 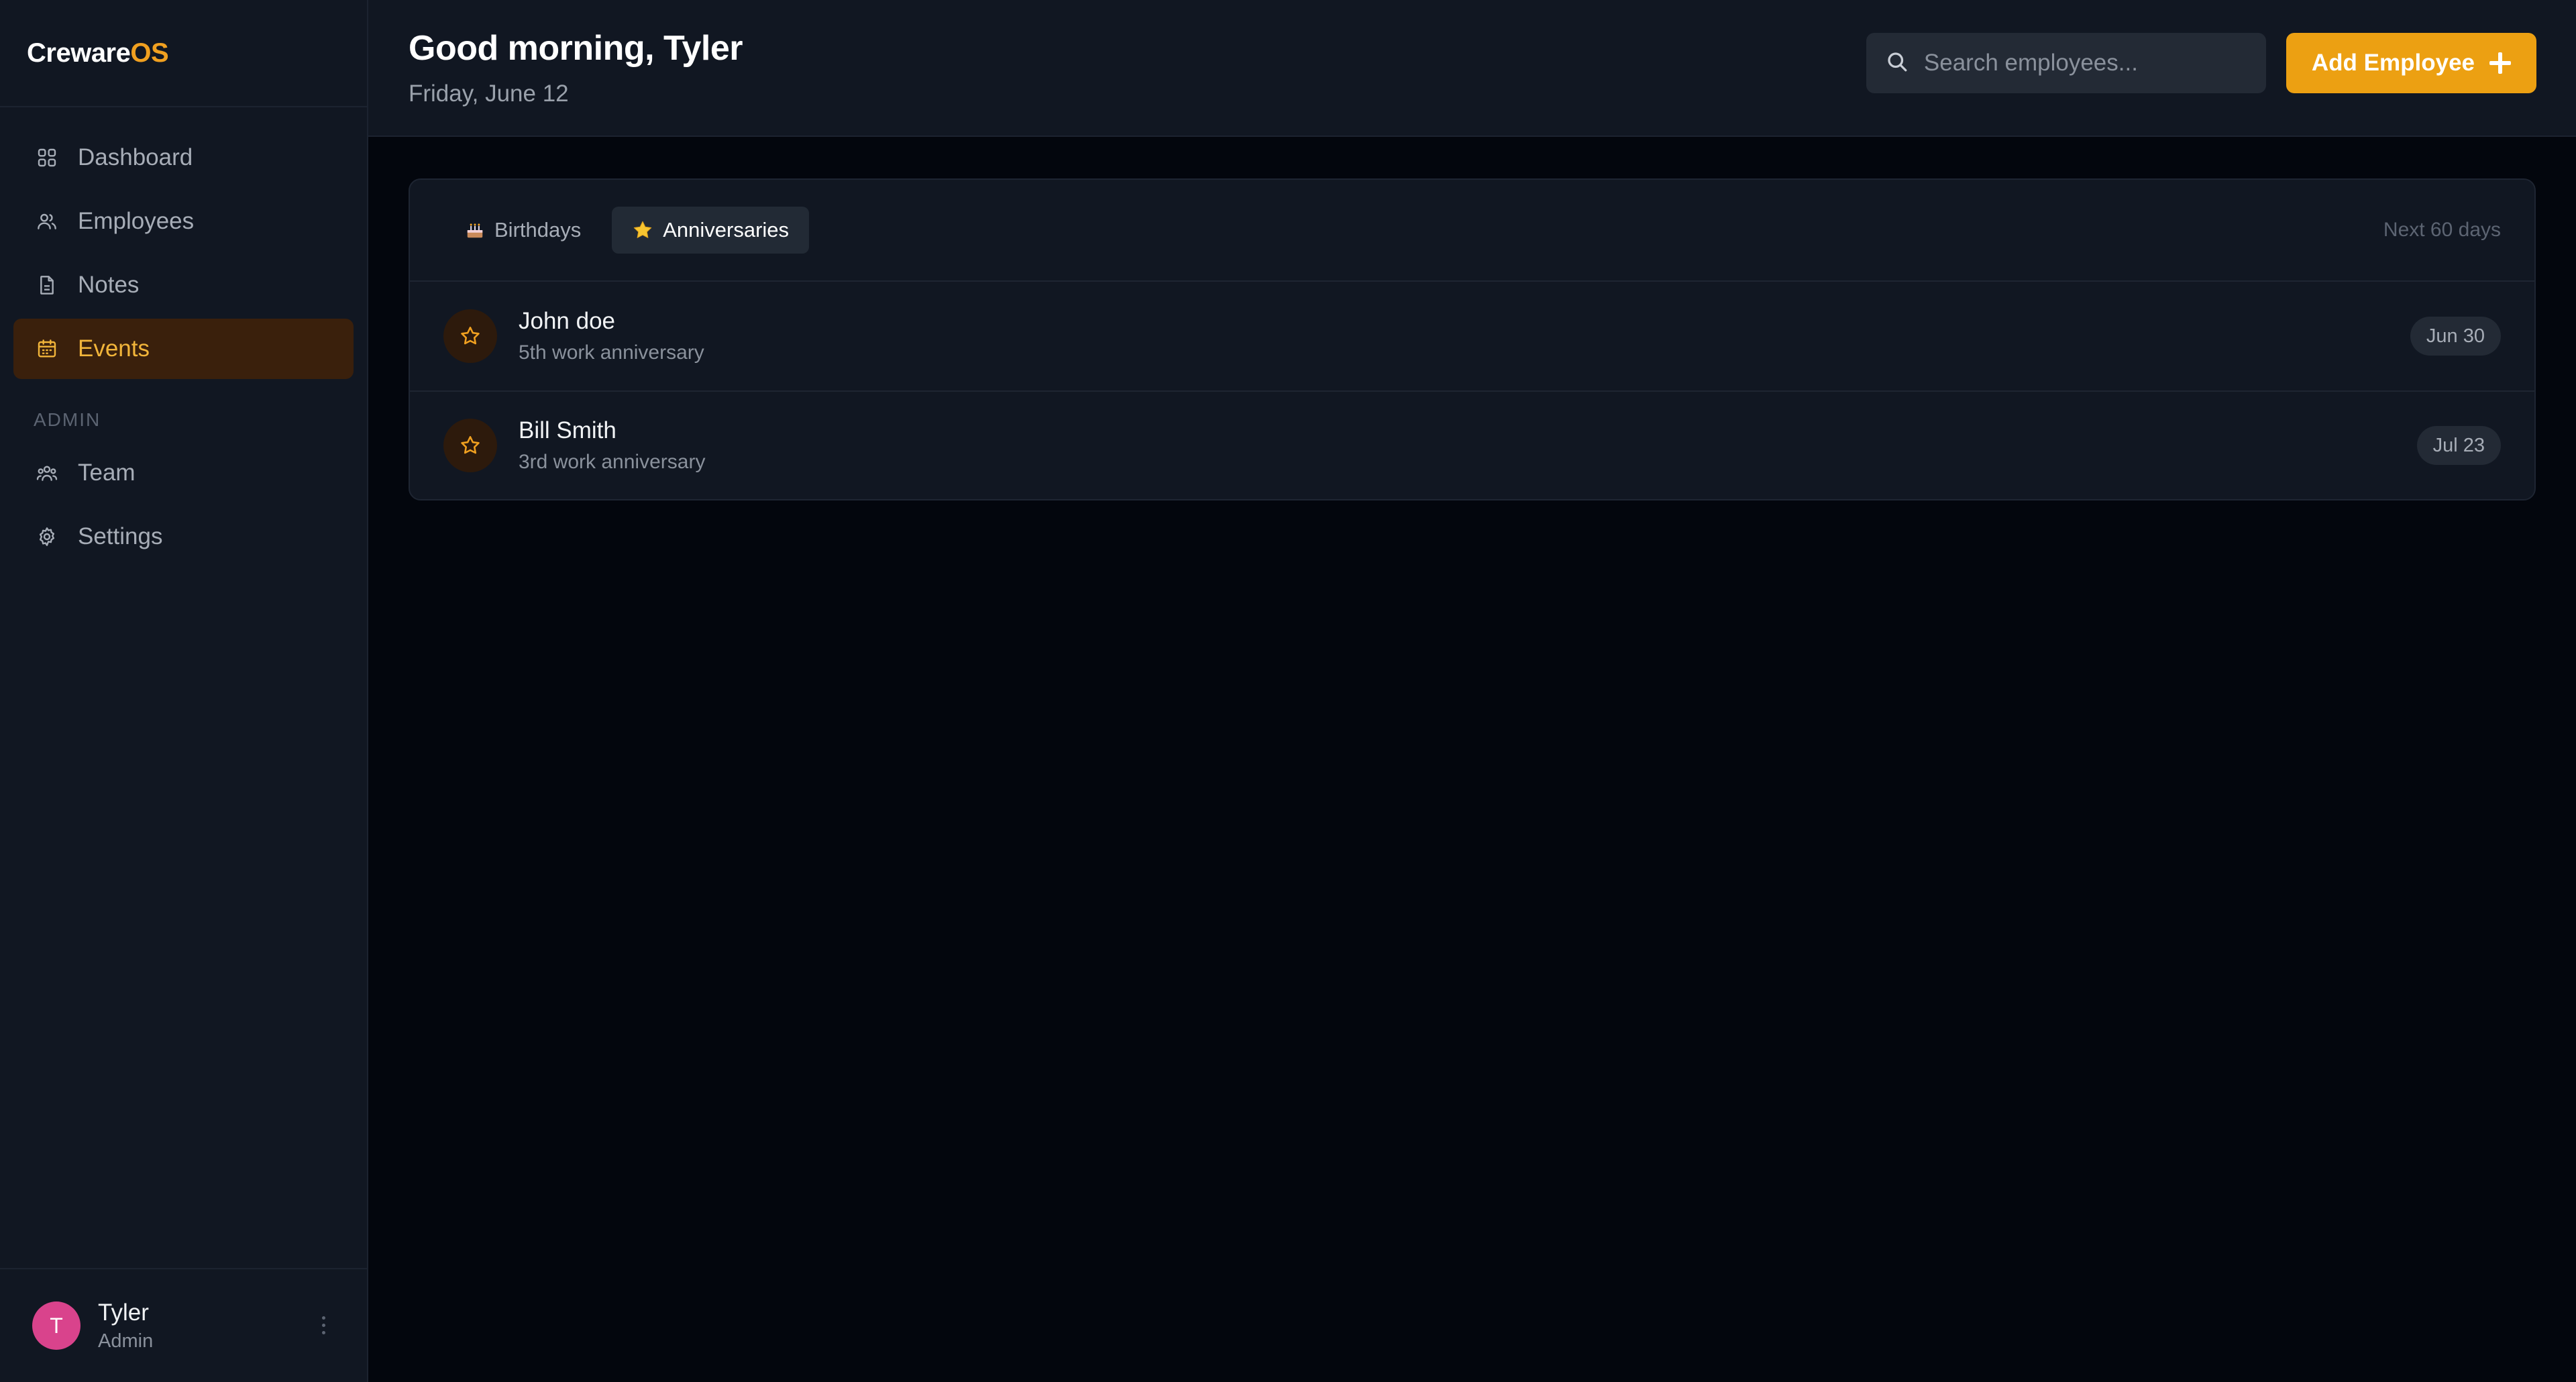 What do you see at coordinates (183, 53) in the screenshot?
I see `brand-logo: Creware OS` at bounding box center [183, 53].